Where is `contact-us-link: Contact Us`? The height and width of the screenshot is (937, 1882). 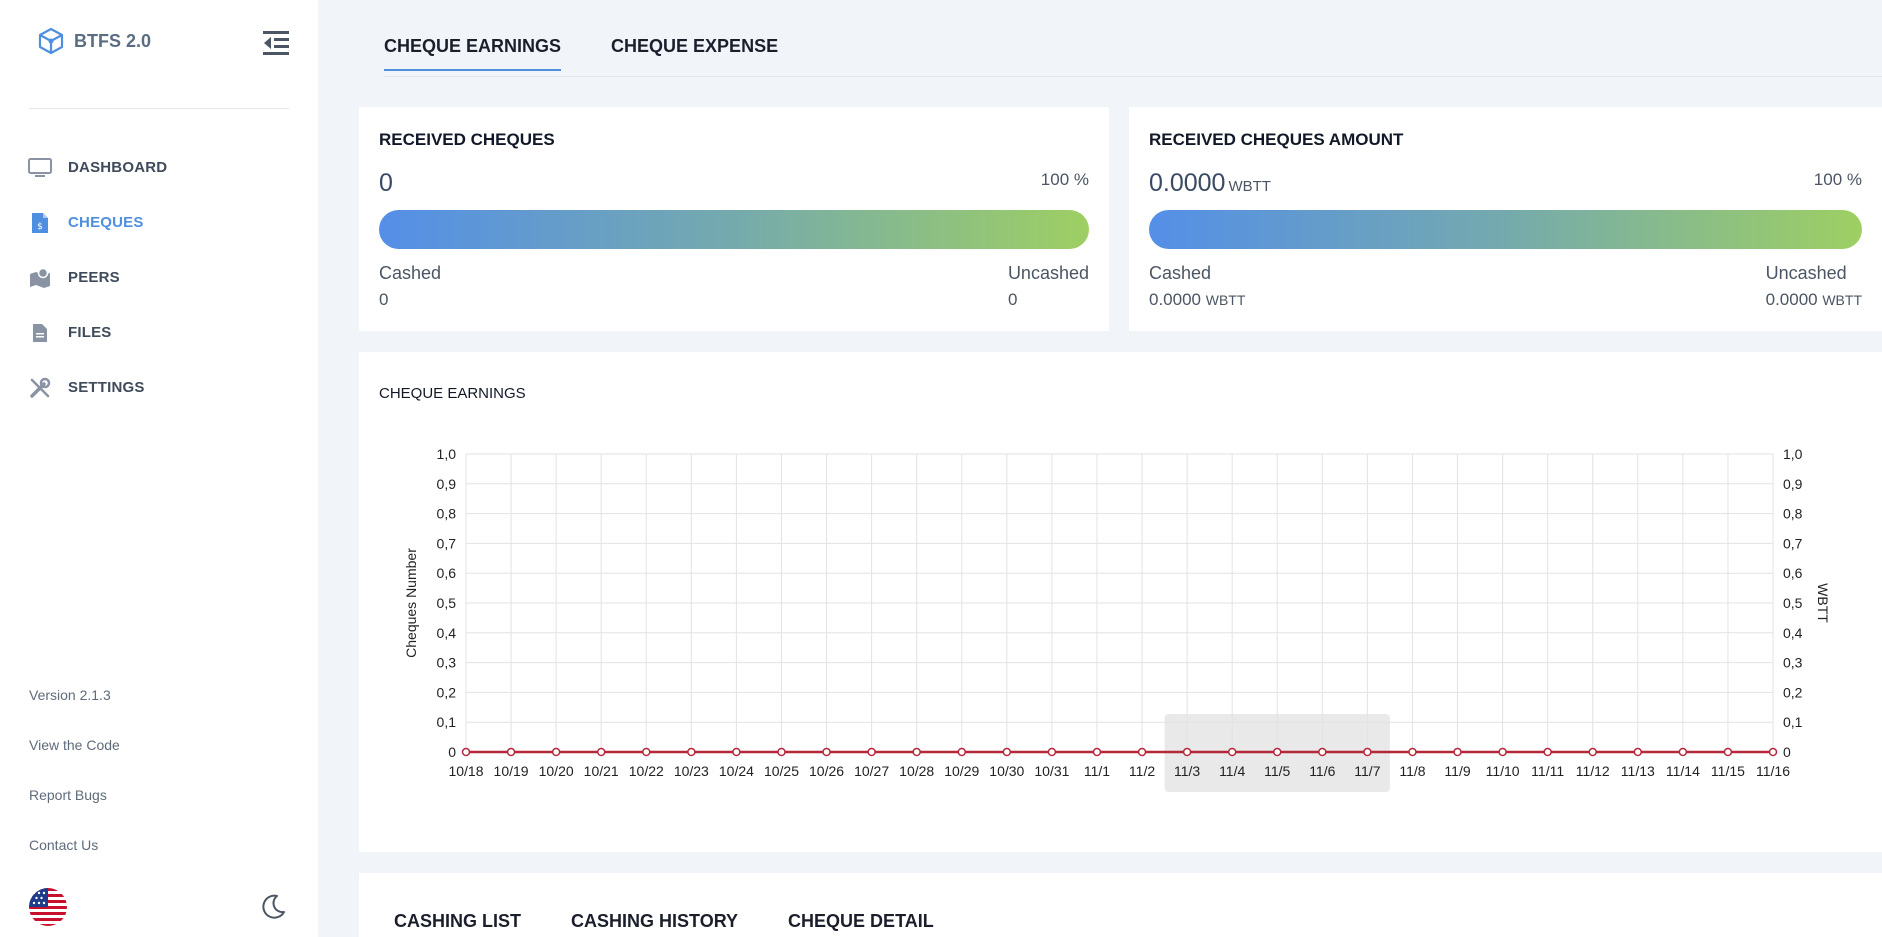
contact-us-link: Contact Us is located at coordinates (74, 858).